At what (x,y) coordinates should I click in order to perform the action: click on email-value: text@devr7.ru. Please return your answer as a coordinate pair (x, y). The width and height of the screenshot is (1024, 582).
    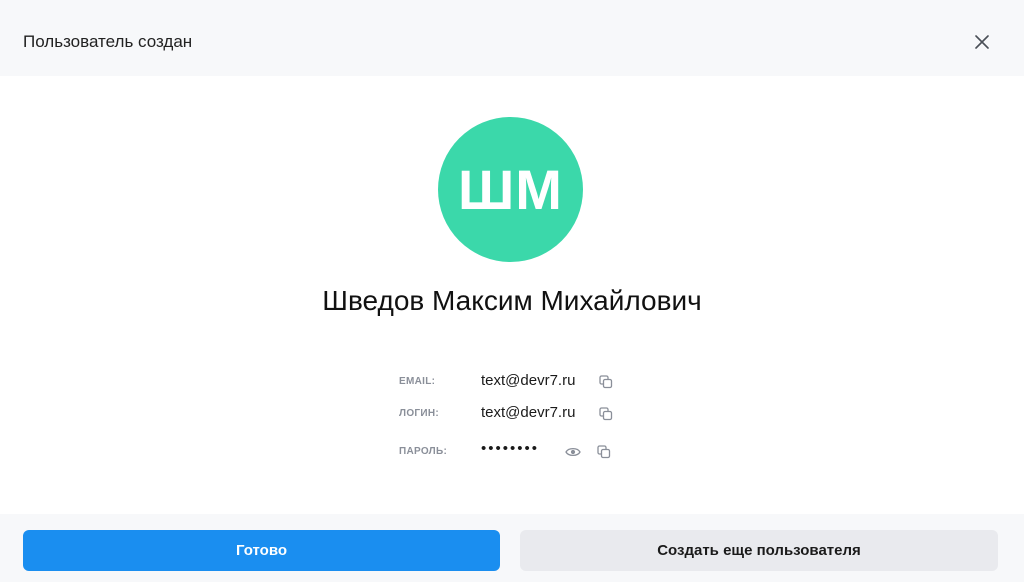
    Looking at the image, I should click on (528, 380).